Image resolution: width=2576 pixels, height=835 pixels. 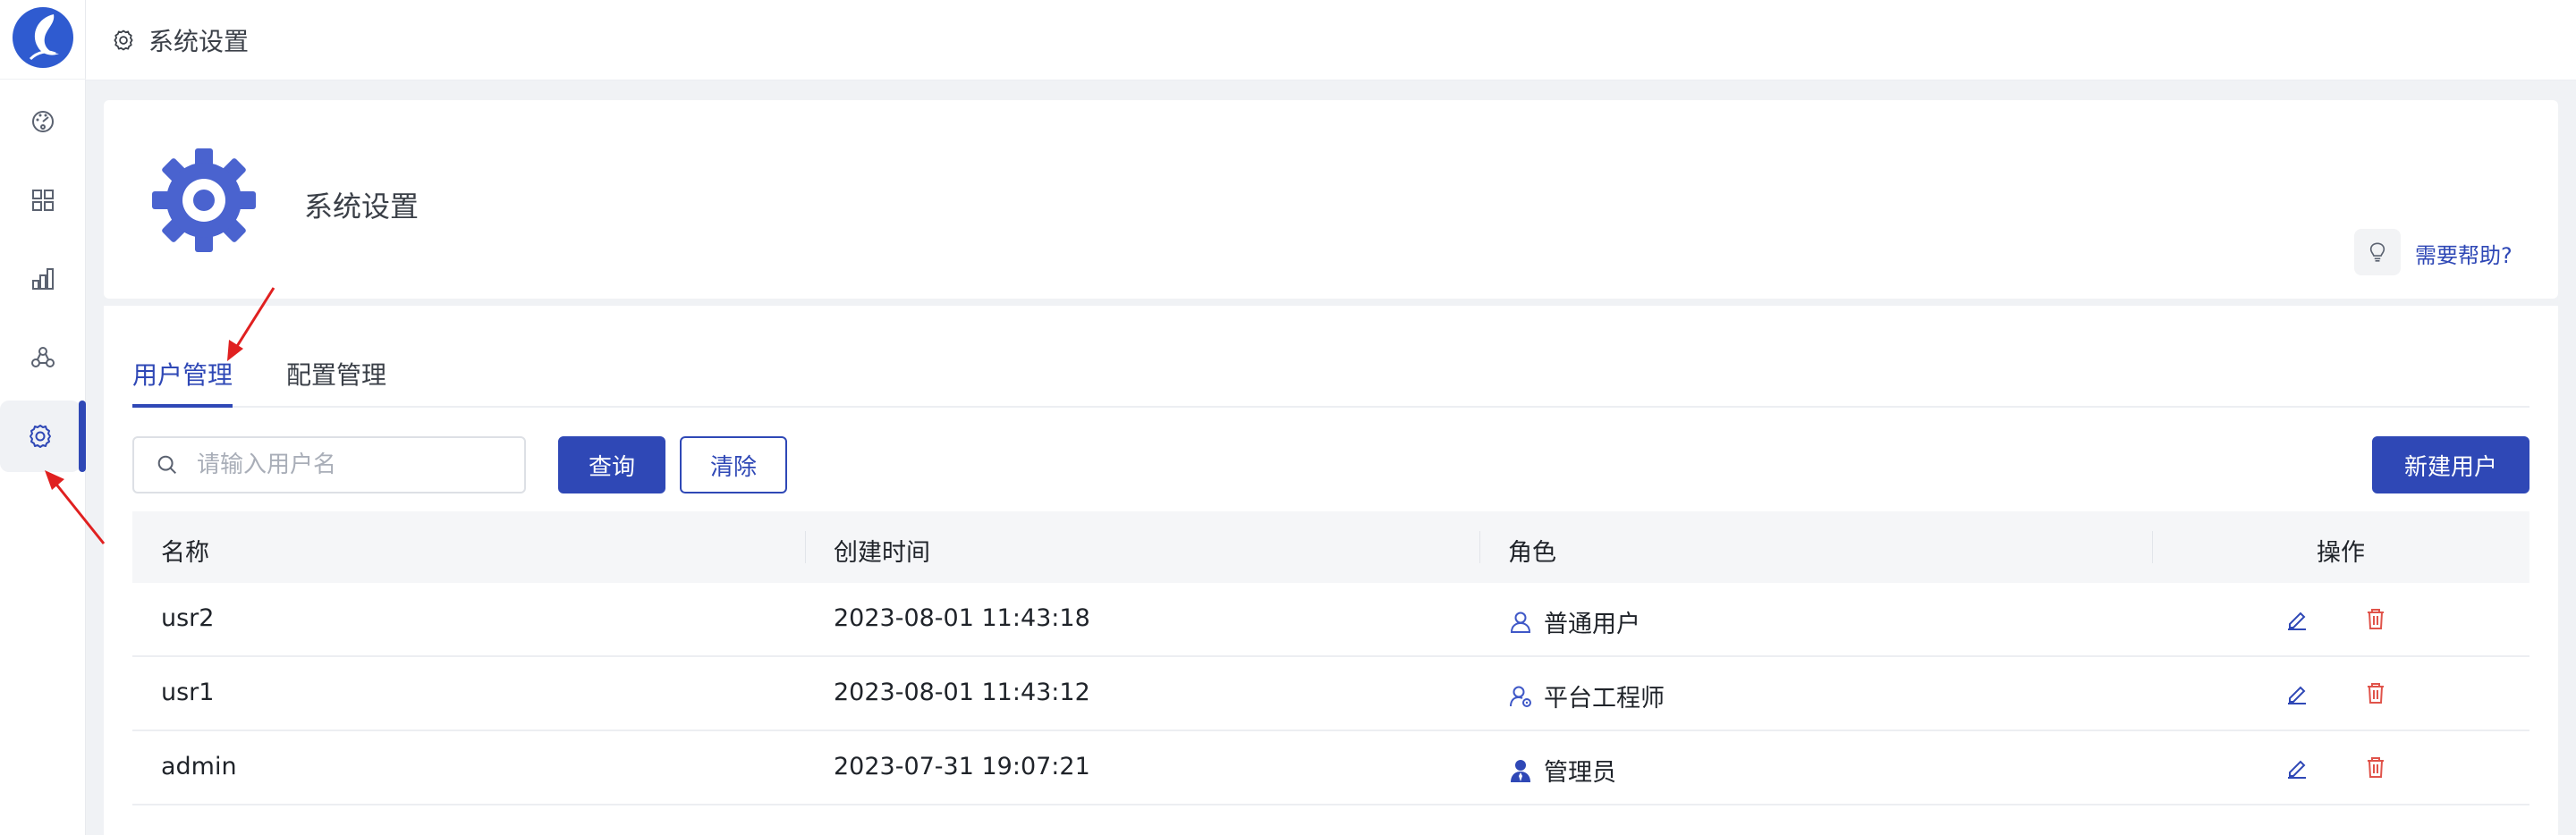 What do you see at coordinates (1520, 696) in the screenshot?
I see `user-gear-icon` at bounding box center [1520, 696].